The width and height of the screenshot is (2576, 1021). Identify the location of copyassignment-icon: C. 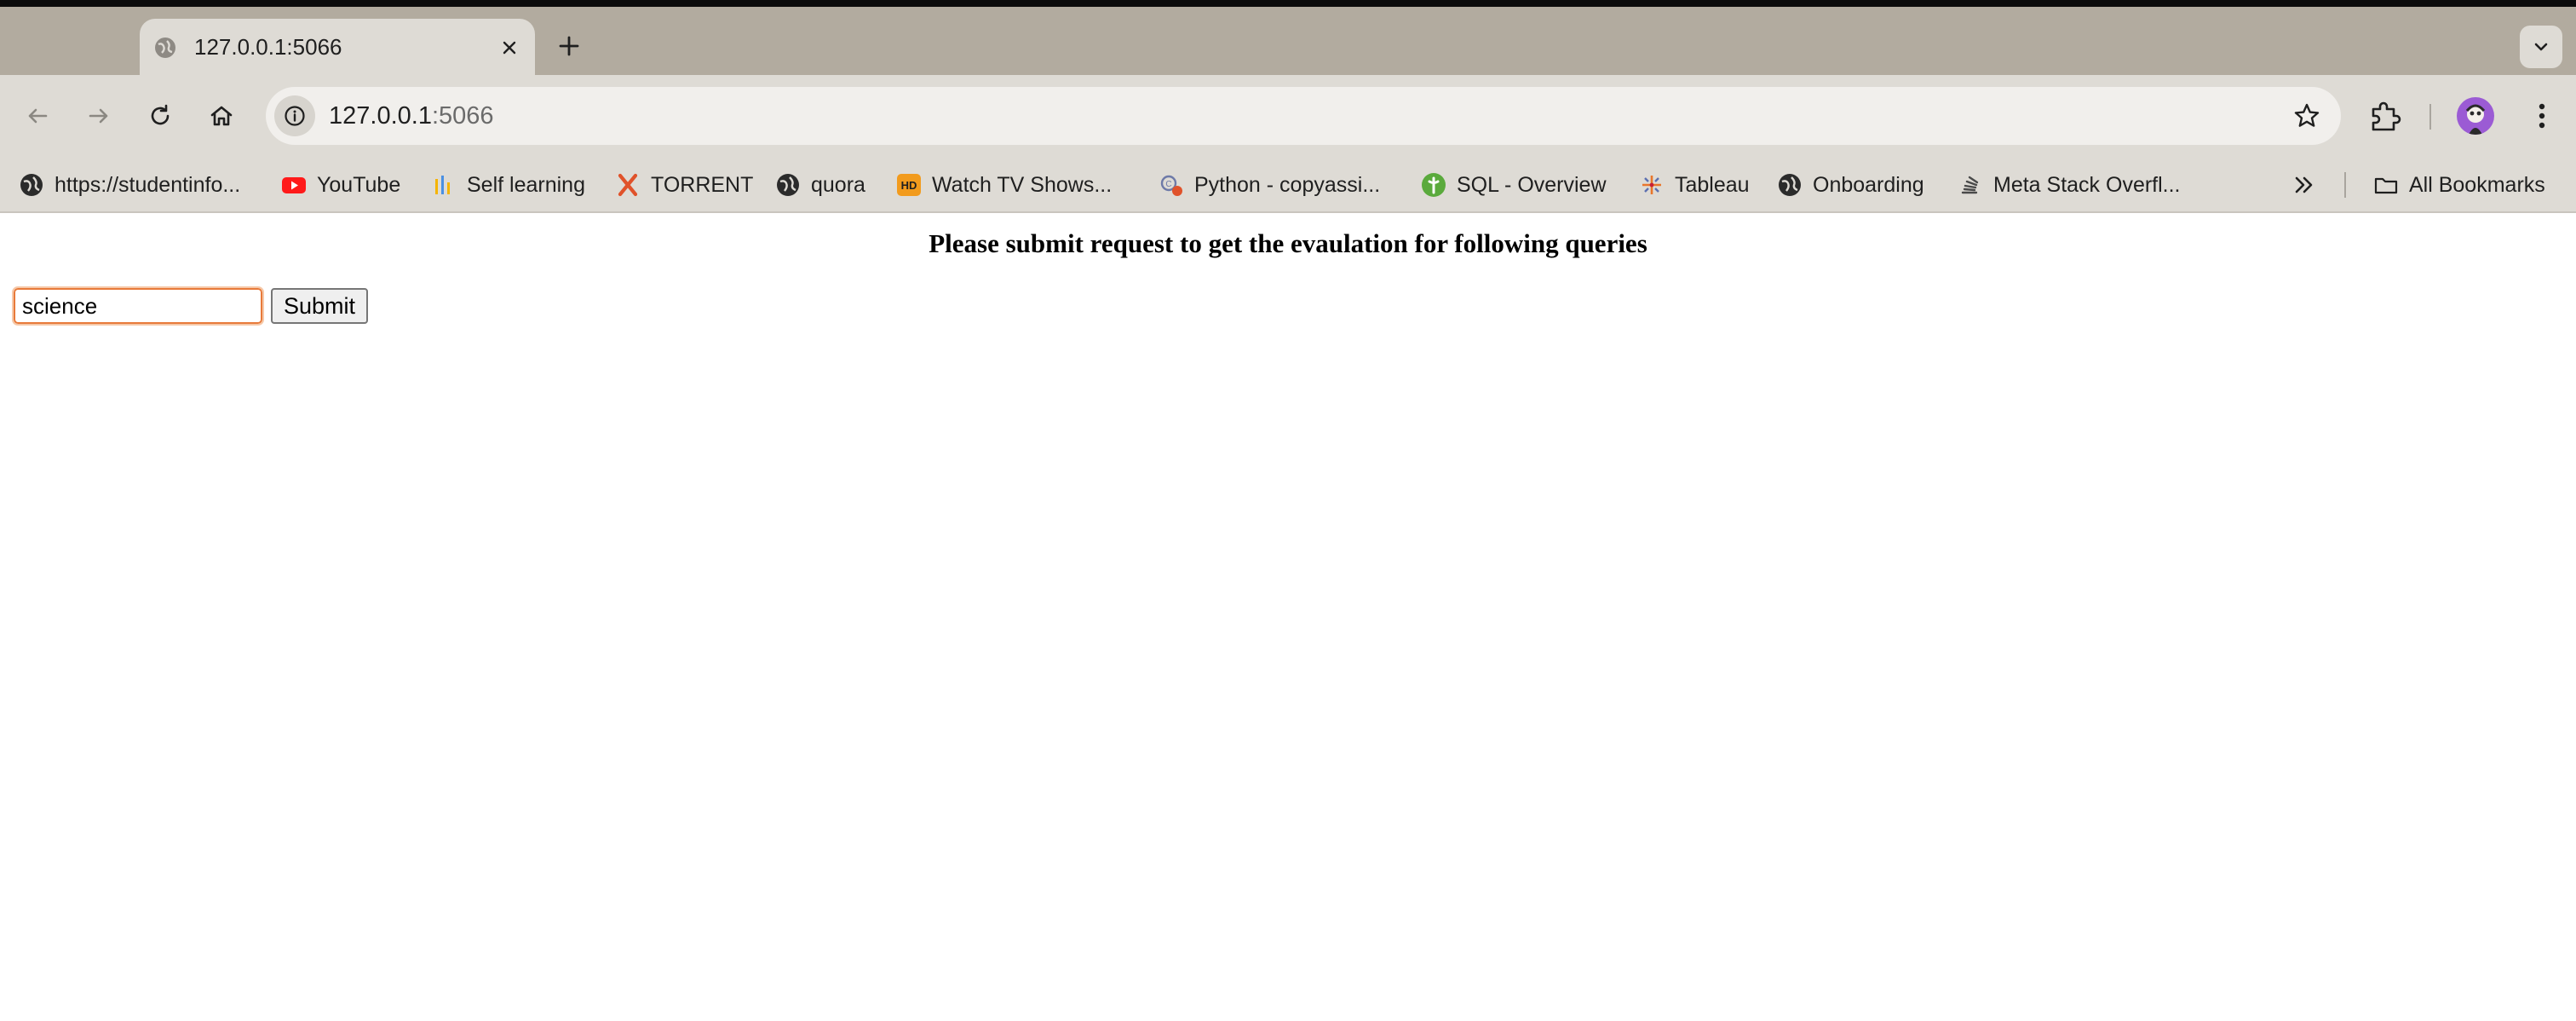
(1171, 186).